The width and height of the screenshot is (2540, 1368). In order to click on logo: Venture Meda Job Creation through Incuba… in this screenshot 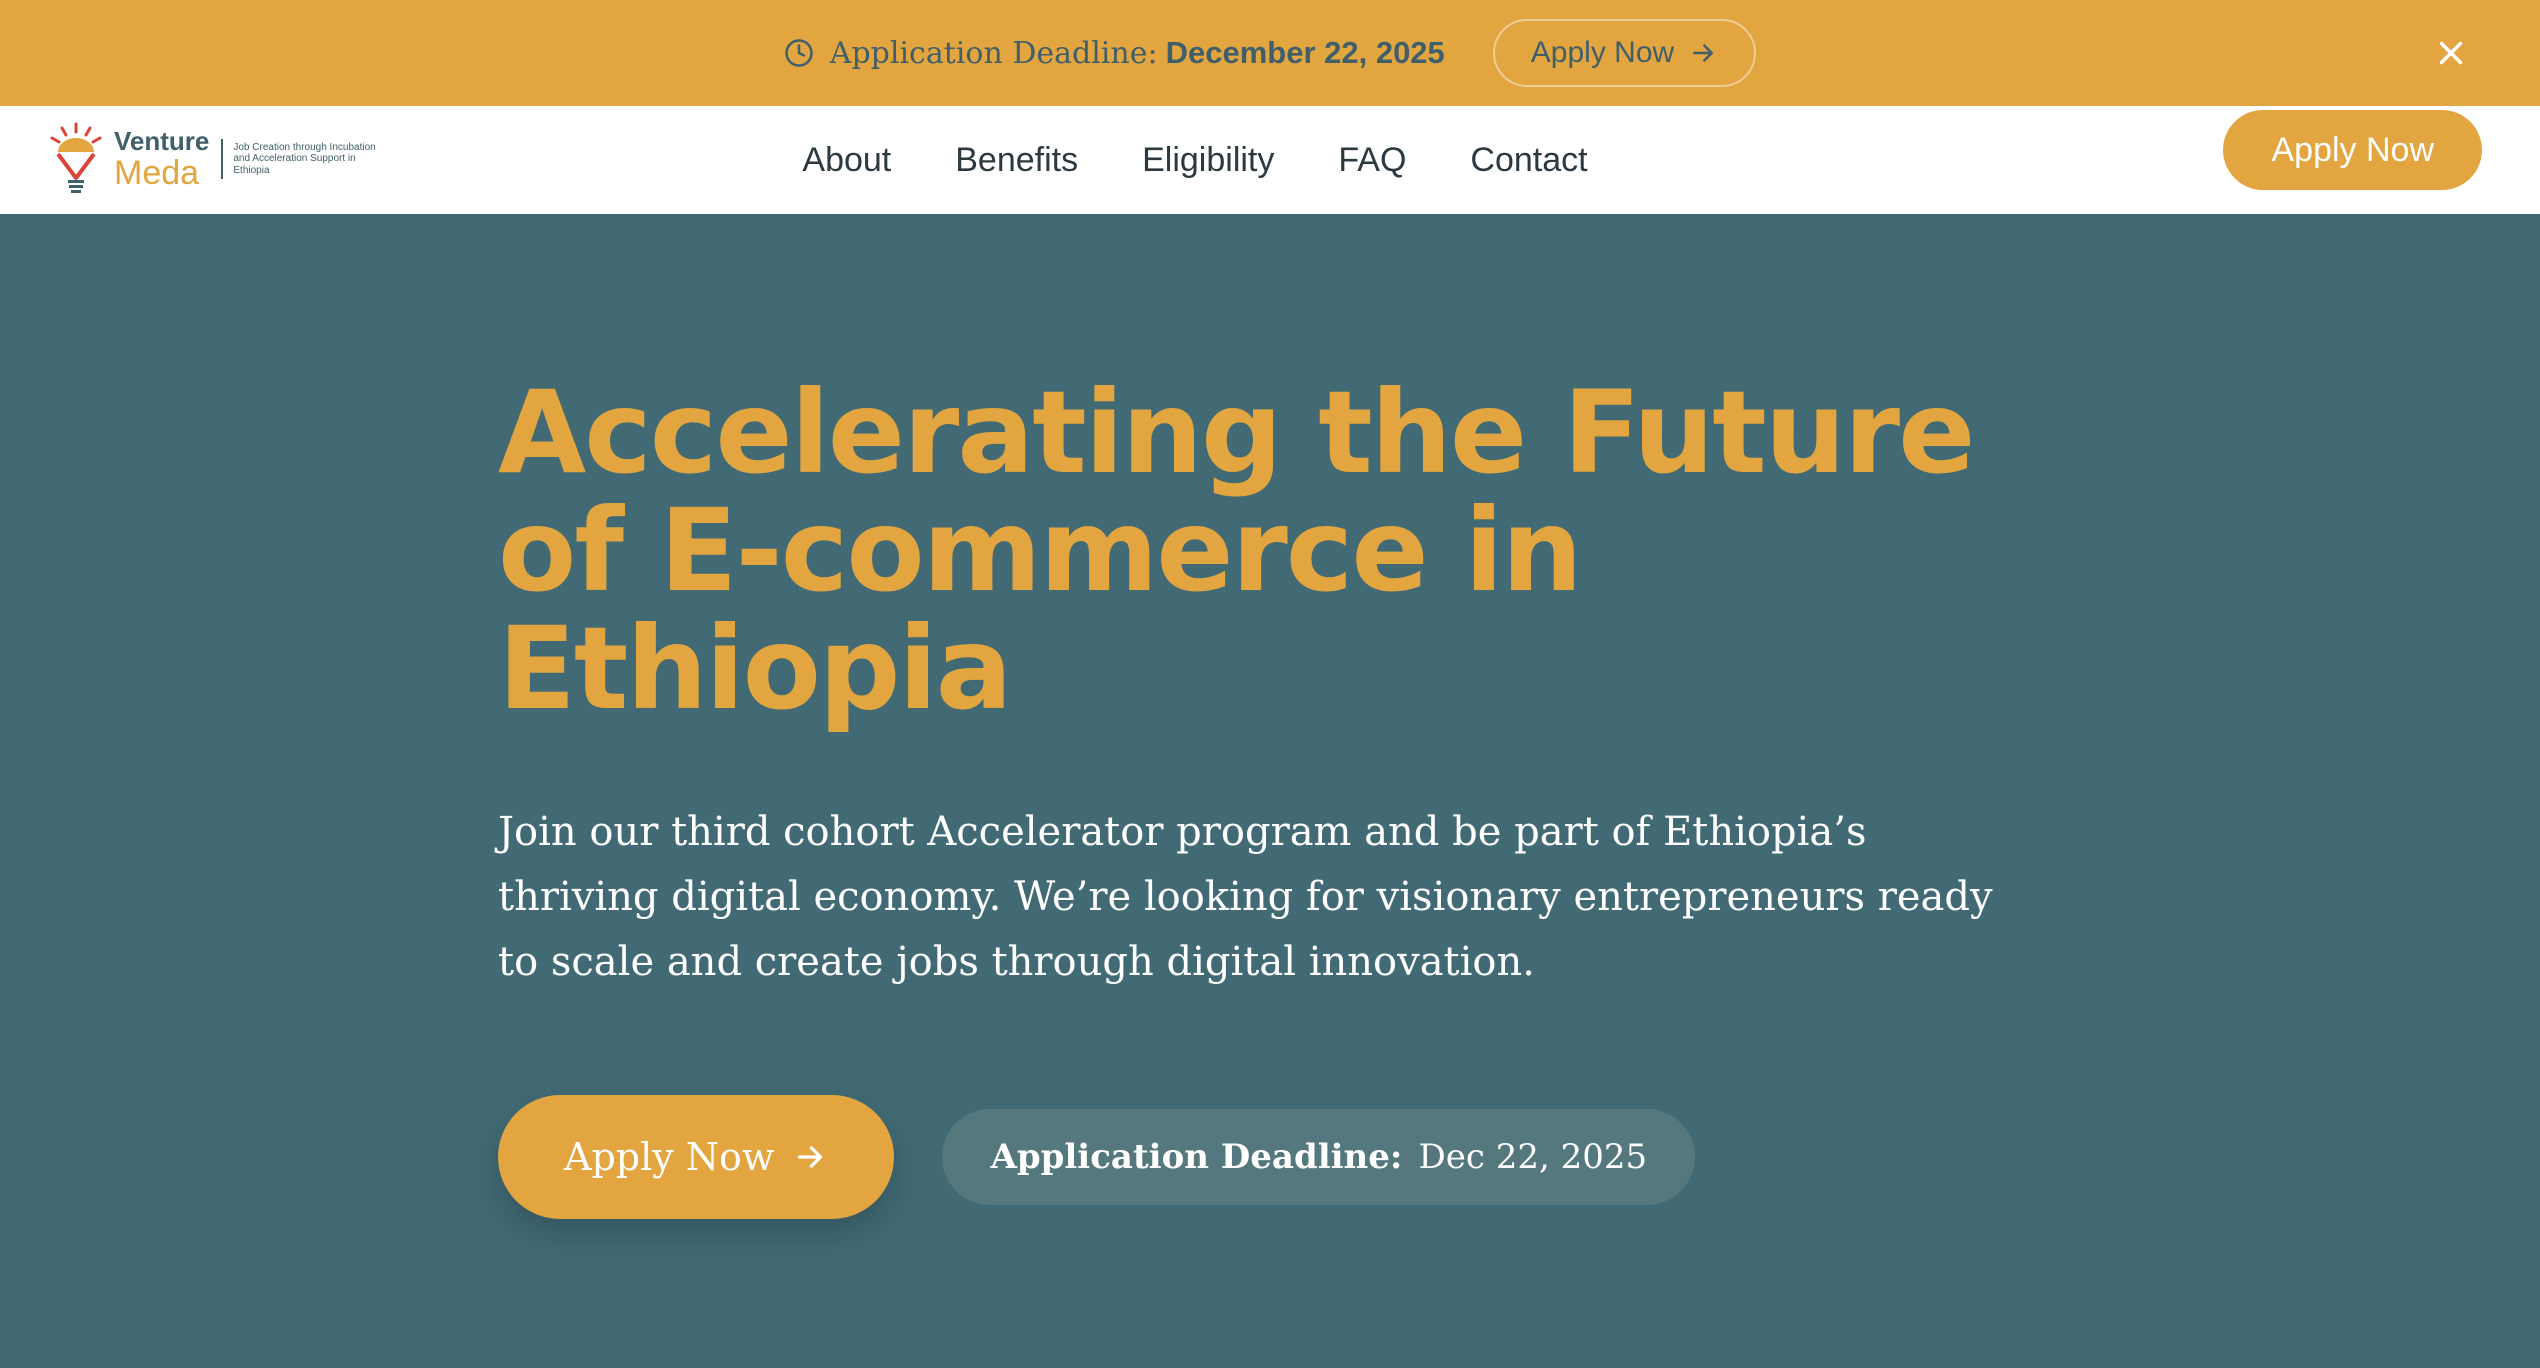, I will do `click(220, 159)`.